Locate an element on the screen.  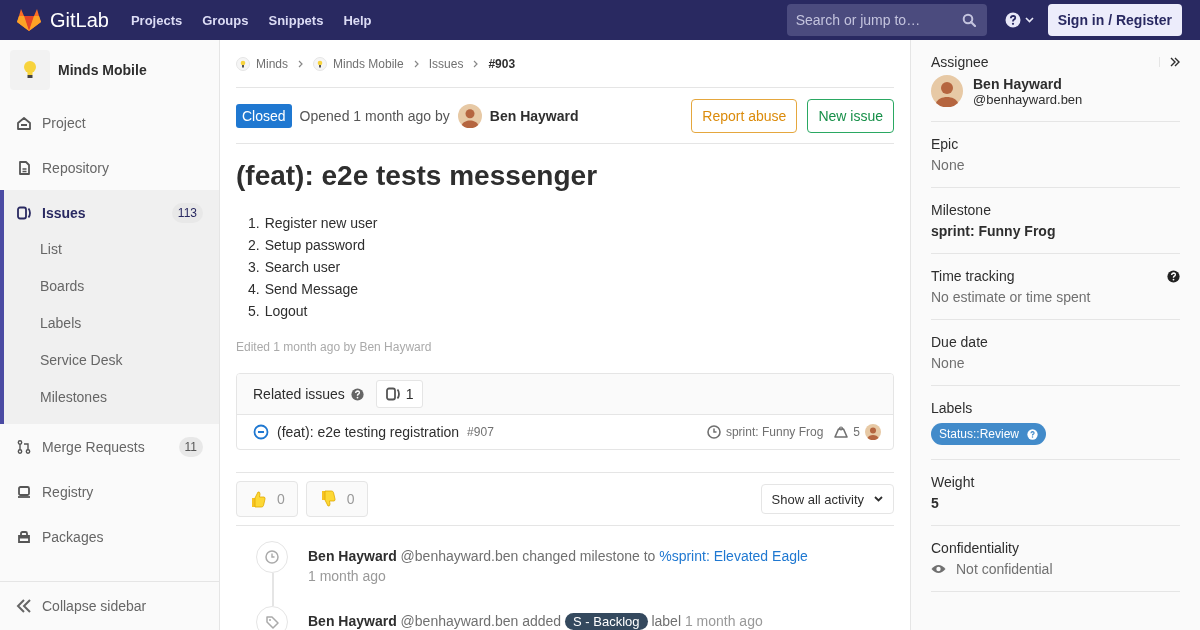
issue-title: (feat): e2e tests messenger is located at coordinates (417, 176).